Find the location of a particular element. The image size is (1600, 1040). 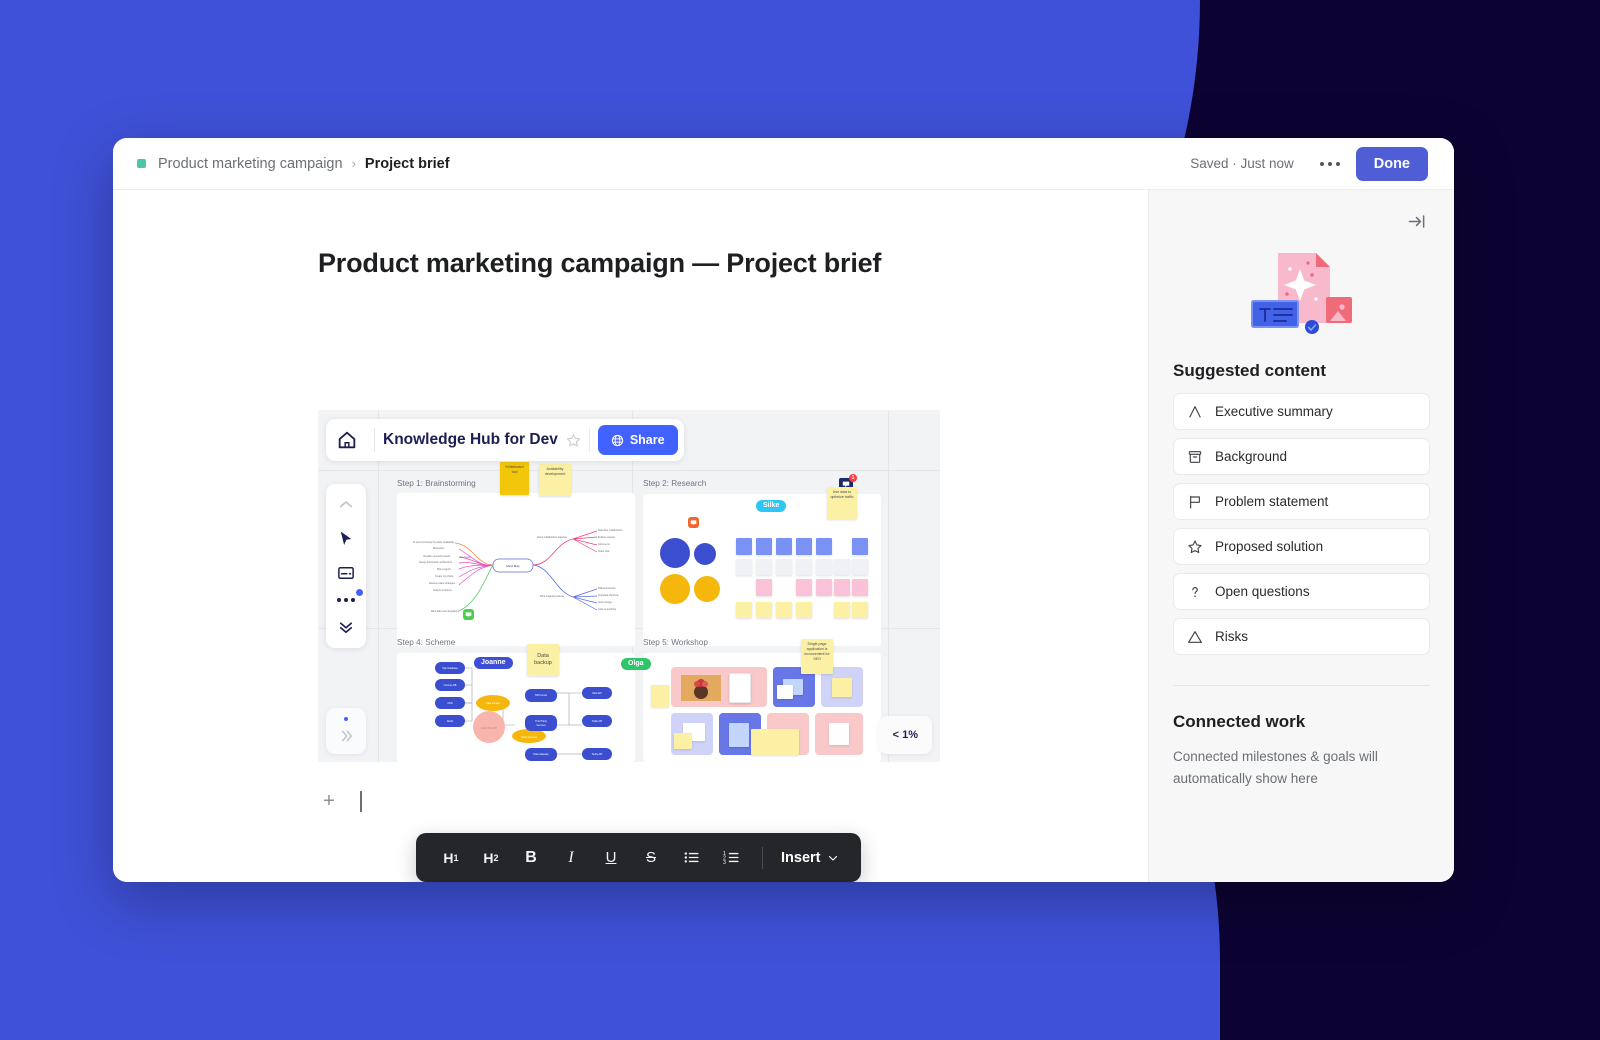

project-color-dot is located at coordinates (141, 163).